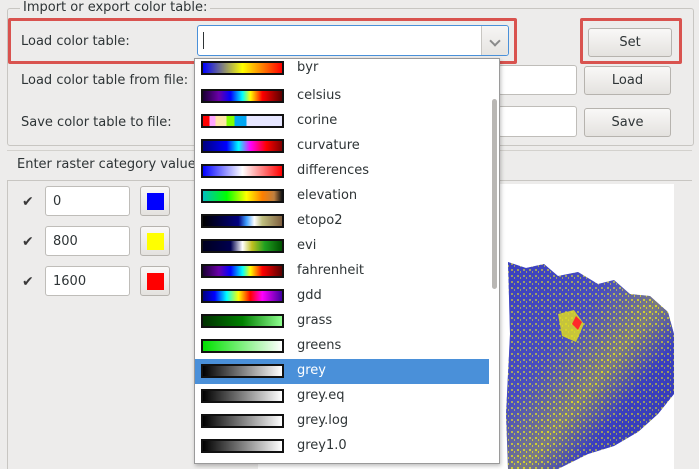  Describe the element at coordinates (242, 221) in the screenshot. I see `ramp-preview-etopo2` at that location.